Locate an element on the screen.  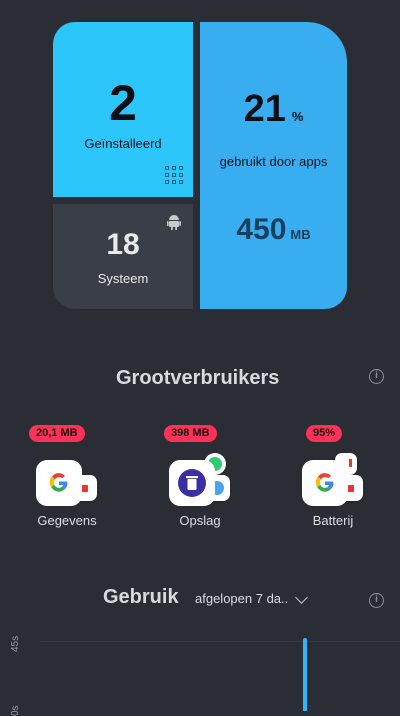
consumer-storage: 398 MB Opslag is located at coordinates (200, 476).